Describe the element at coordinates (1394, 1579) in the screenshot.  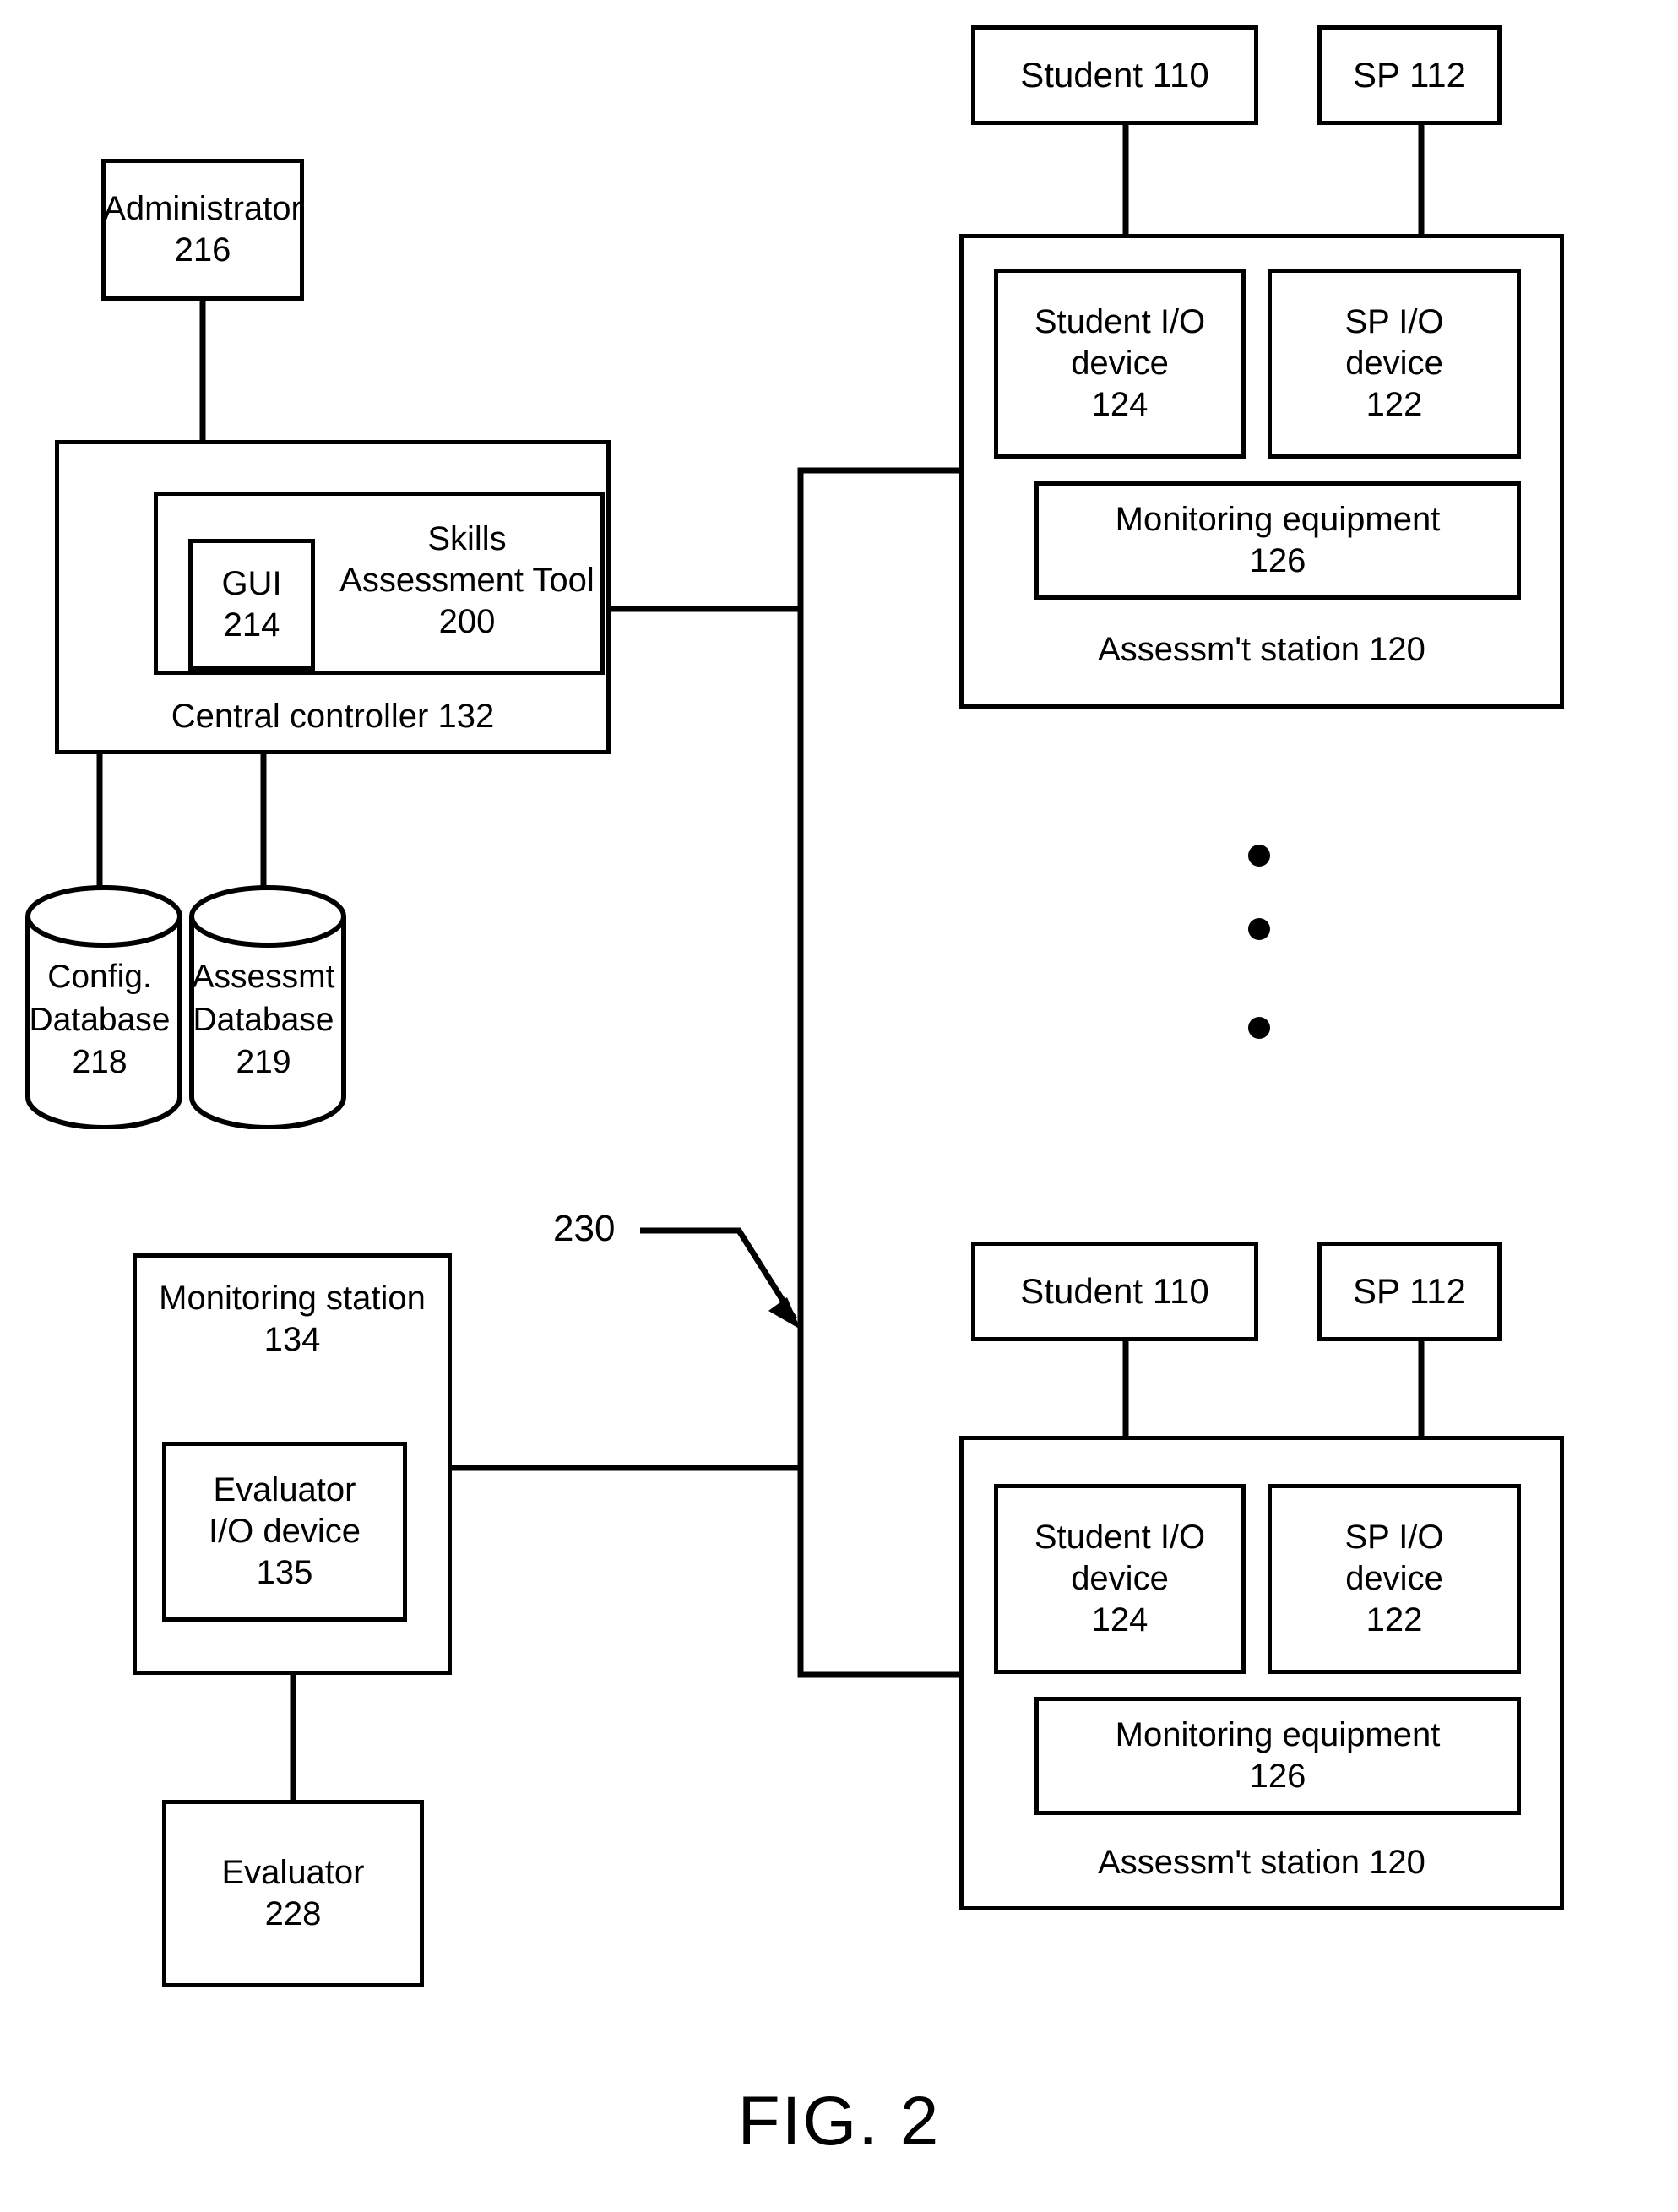
I see `station-2-sp-io-box: SP I/O device 122` at that location.